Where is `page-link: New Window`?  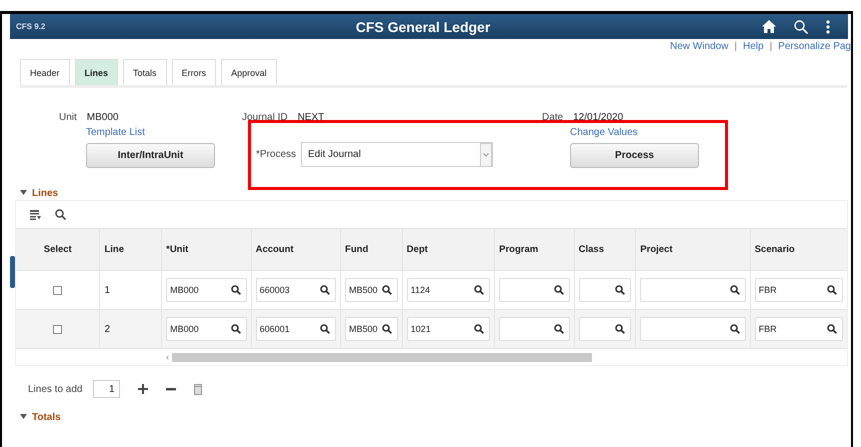
page-link: New Window is located at coordinates (699, 48).